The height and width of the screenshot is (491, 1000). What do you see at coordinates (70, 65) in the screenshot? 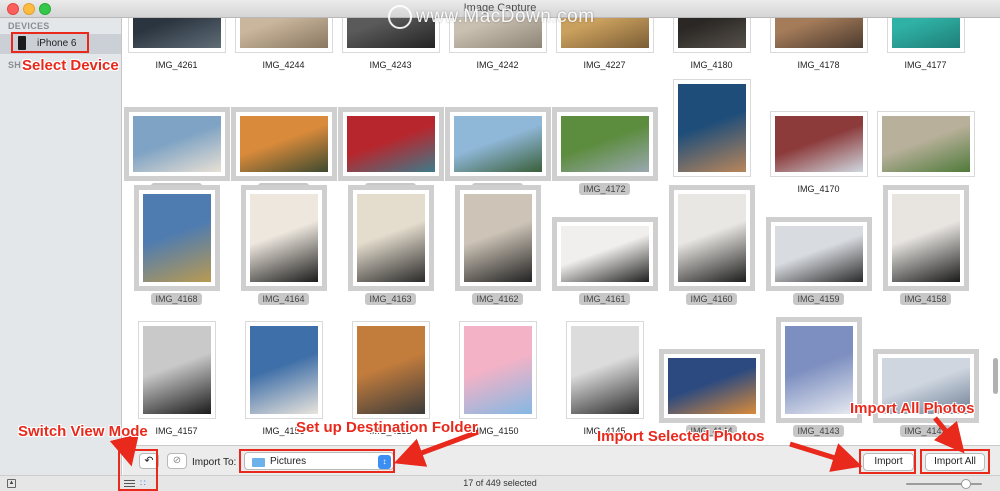
I see `select-device-callout: Select Device` at bounding box center [70, 65].